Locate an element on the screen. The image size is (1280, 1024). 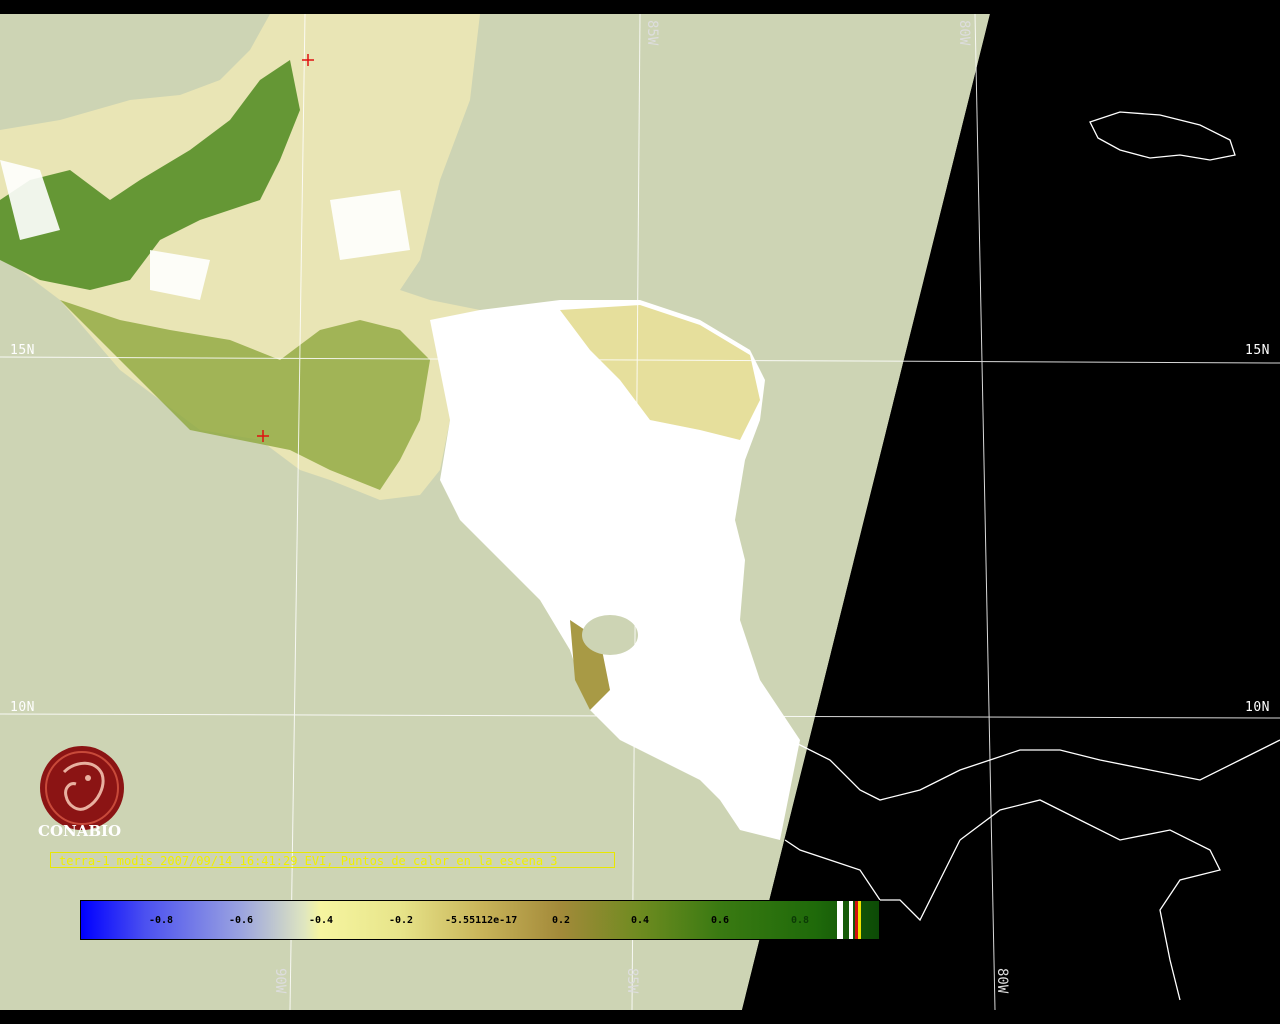
lake-nicaragua is located at coordinates (610, 635).